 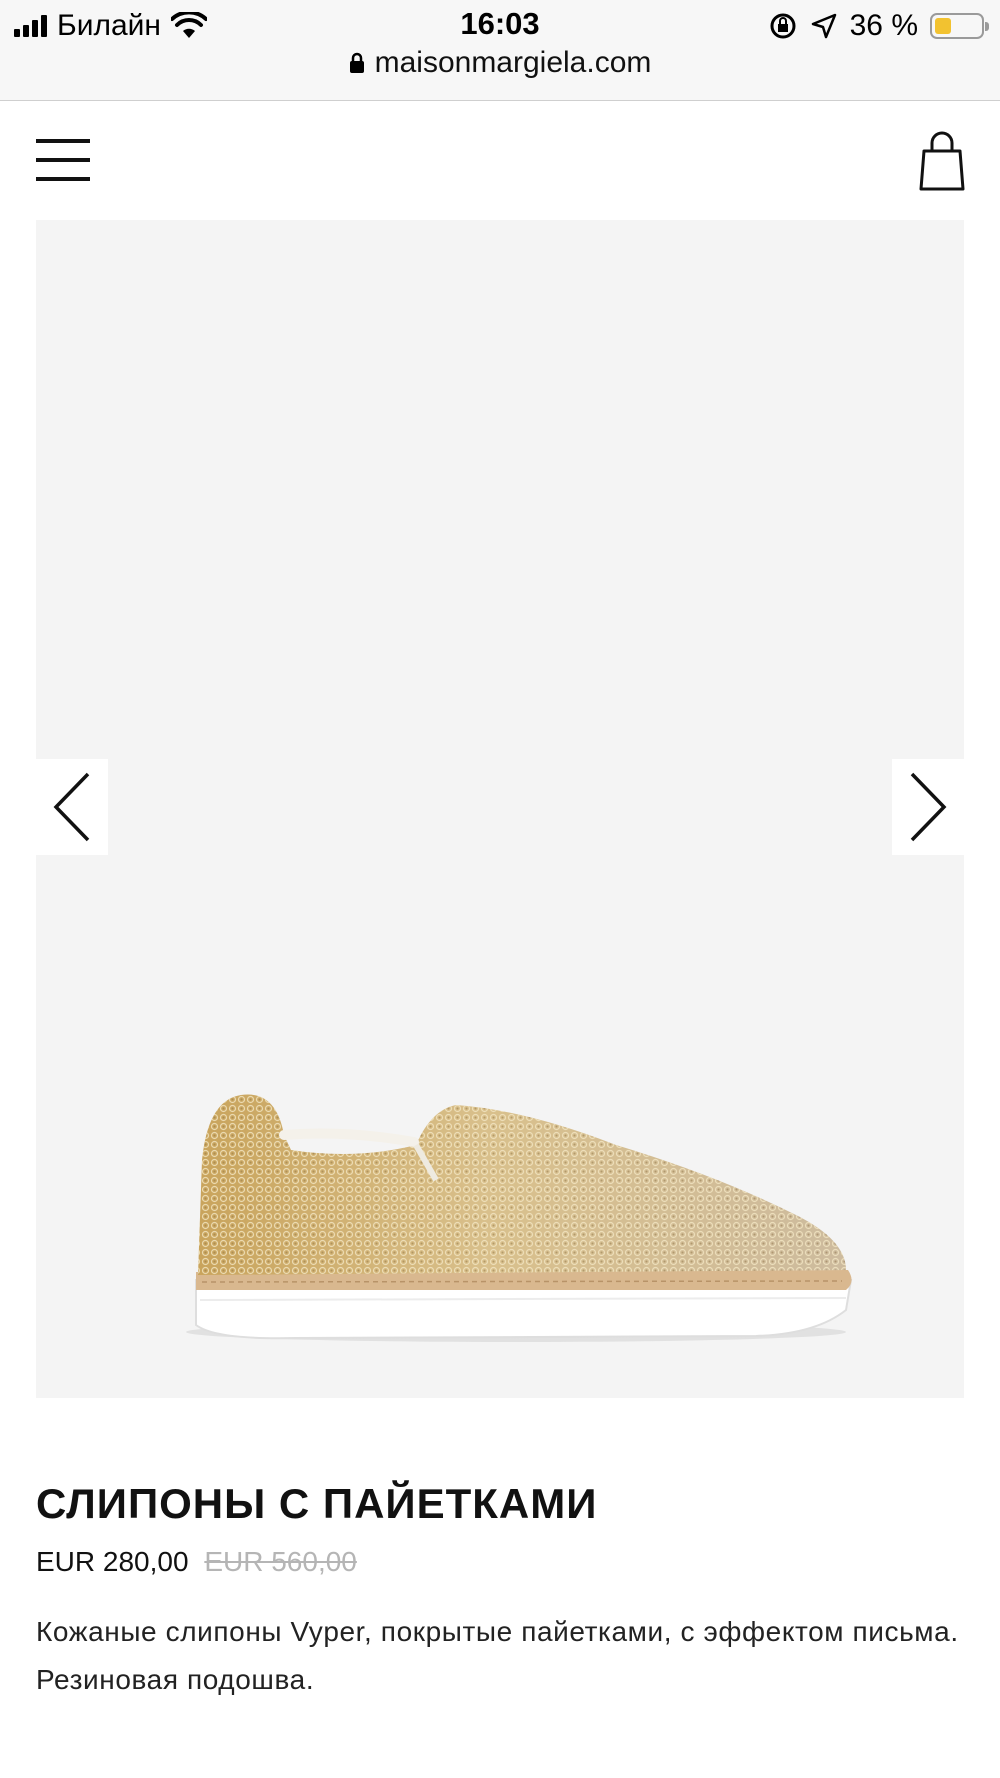 What do you see at coordinates (943, 26) in the screenshot?
I see `battery-fill` at bounding box center [943, 26].